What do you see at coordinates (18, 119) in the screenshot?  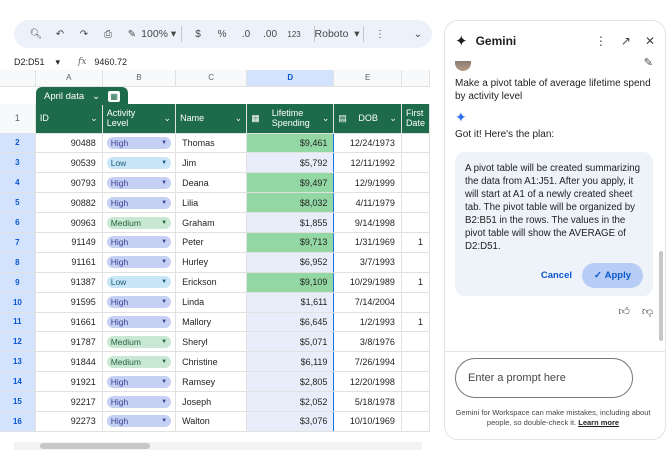 I see `row-header: 1` at bounding box center [18, 119].